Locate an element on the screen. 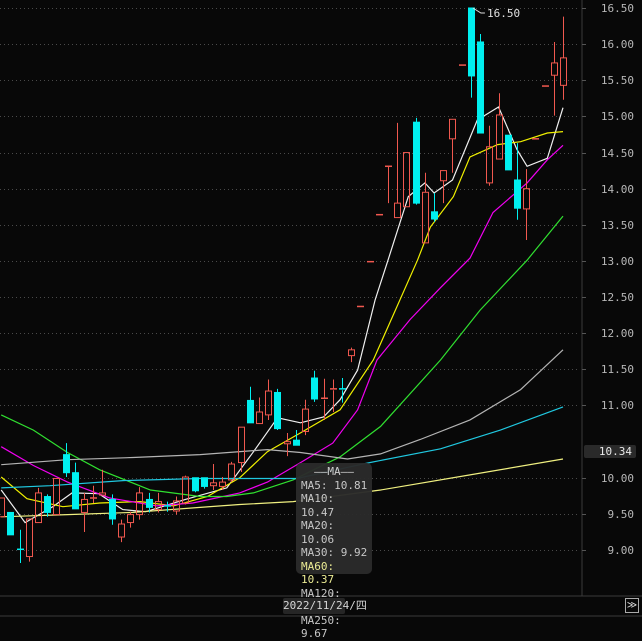  y-tick-label: 11.00 is located at coordinates (617, 405).